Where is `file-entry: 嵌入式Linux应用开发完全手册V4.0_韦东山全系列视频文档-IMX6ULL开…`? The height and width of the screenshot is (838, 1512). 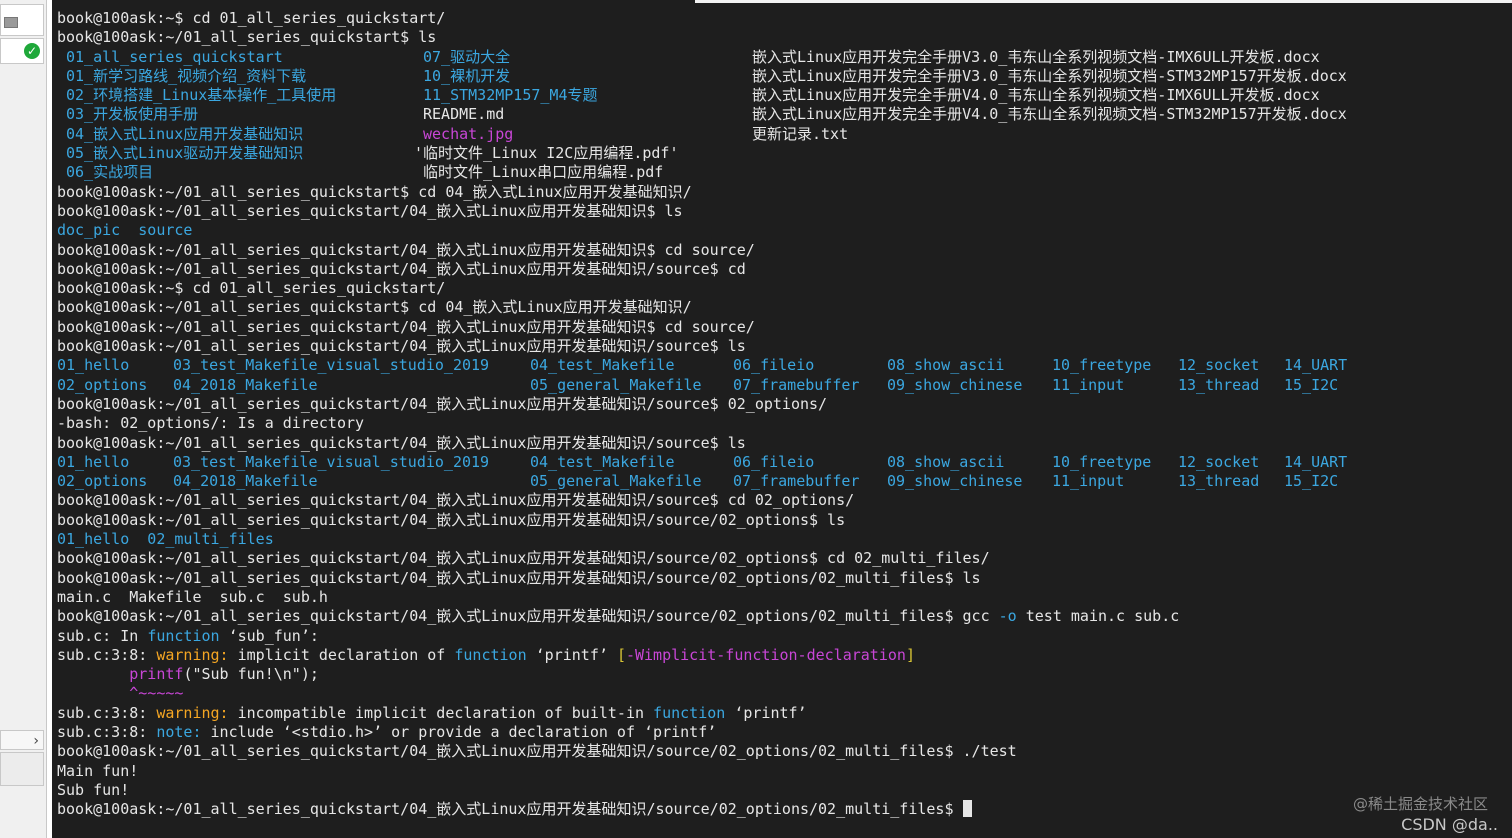
file-entry: 嵌入式Linux应用开发完全手册V4.0_韦东山全系列视频文档-IMX6ULL开… is located at coordinates (1036, 95).